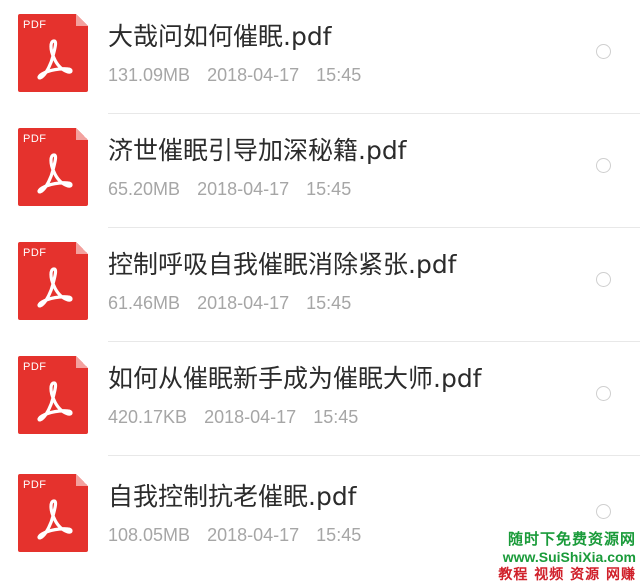  I want to click on file-name: 控制呼吸自我催眠消除紧张.pdf, so click(282, 265).